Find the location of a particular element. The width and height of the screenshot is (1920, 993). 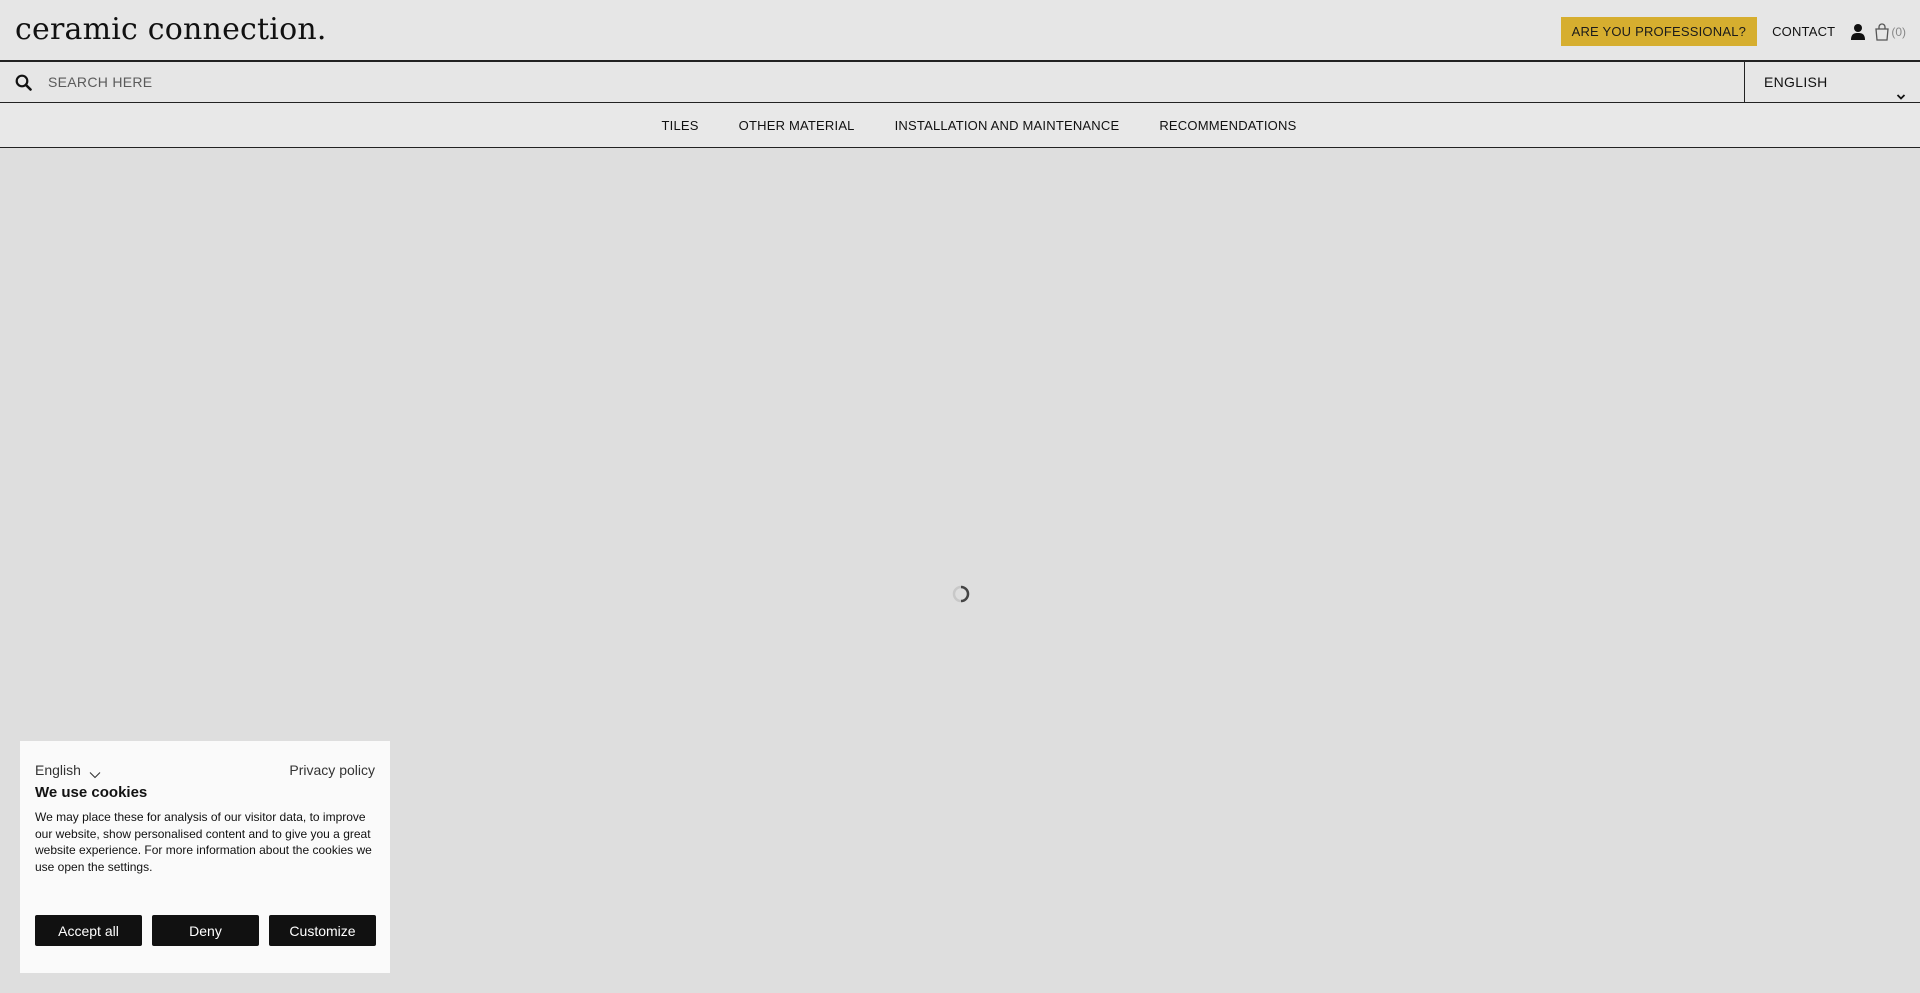

loading-spinner-icon is located at coordinates (961, 594).